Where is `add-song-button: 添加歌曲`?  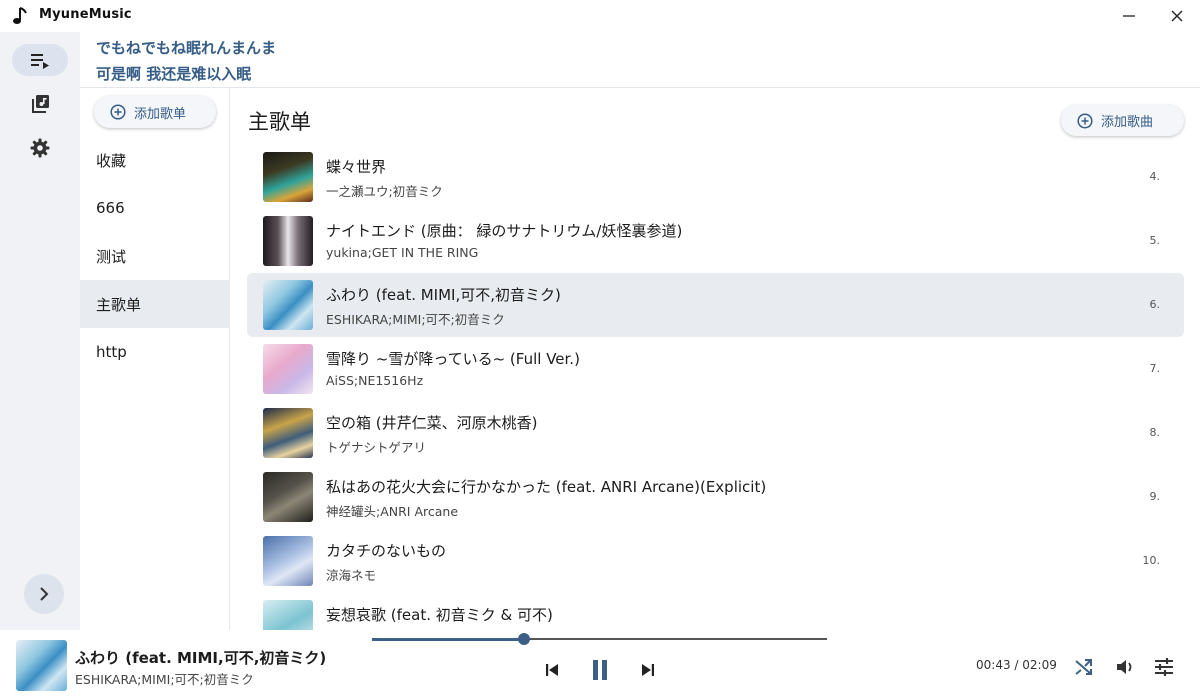
add-song-button: 添加歌曲 is located at coordinates (1122, 120).